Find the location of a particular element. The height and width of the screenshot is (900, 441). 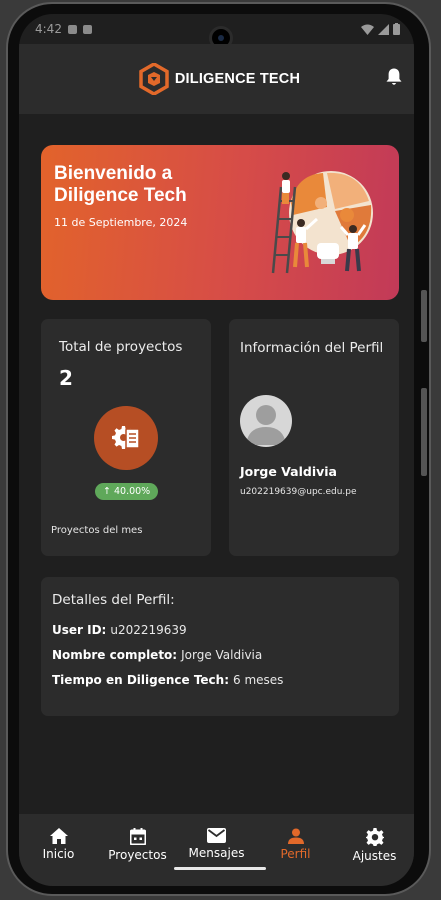

nav-item-inicio: Inicio is located at coordinates (59, 857).